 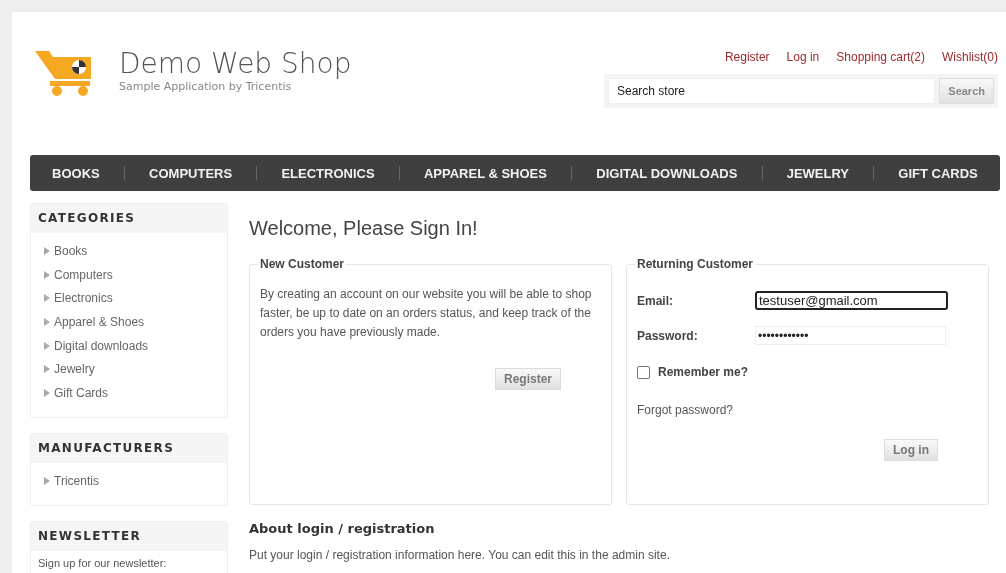 I want to click on block-title: CATEGORIES, so click(x=129, y=218).